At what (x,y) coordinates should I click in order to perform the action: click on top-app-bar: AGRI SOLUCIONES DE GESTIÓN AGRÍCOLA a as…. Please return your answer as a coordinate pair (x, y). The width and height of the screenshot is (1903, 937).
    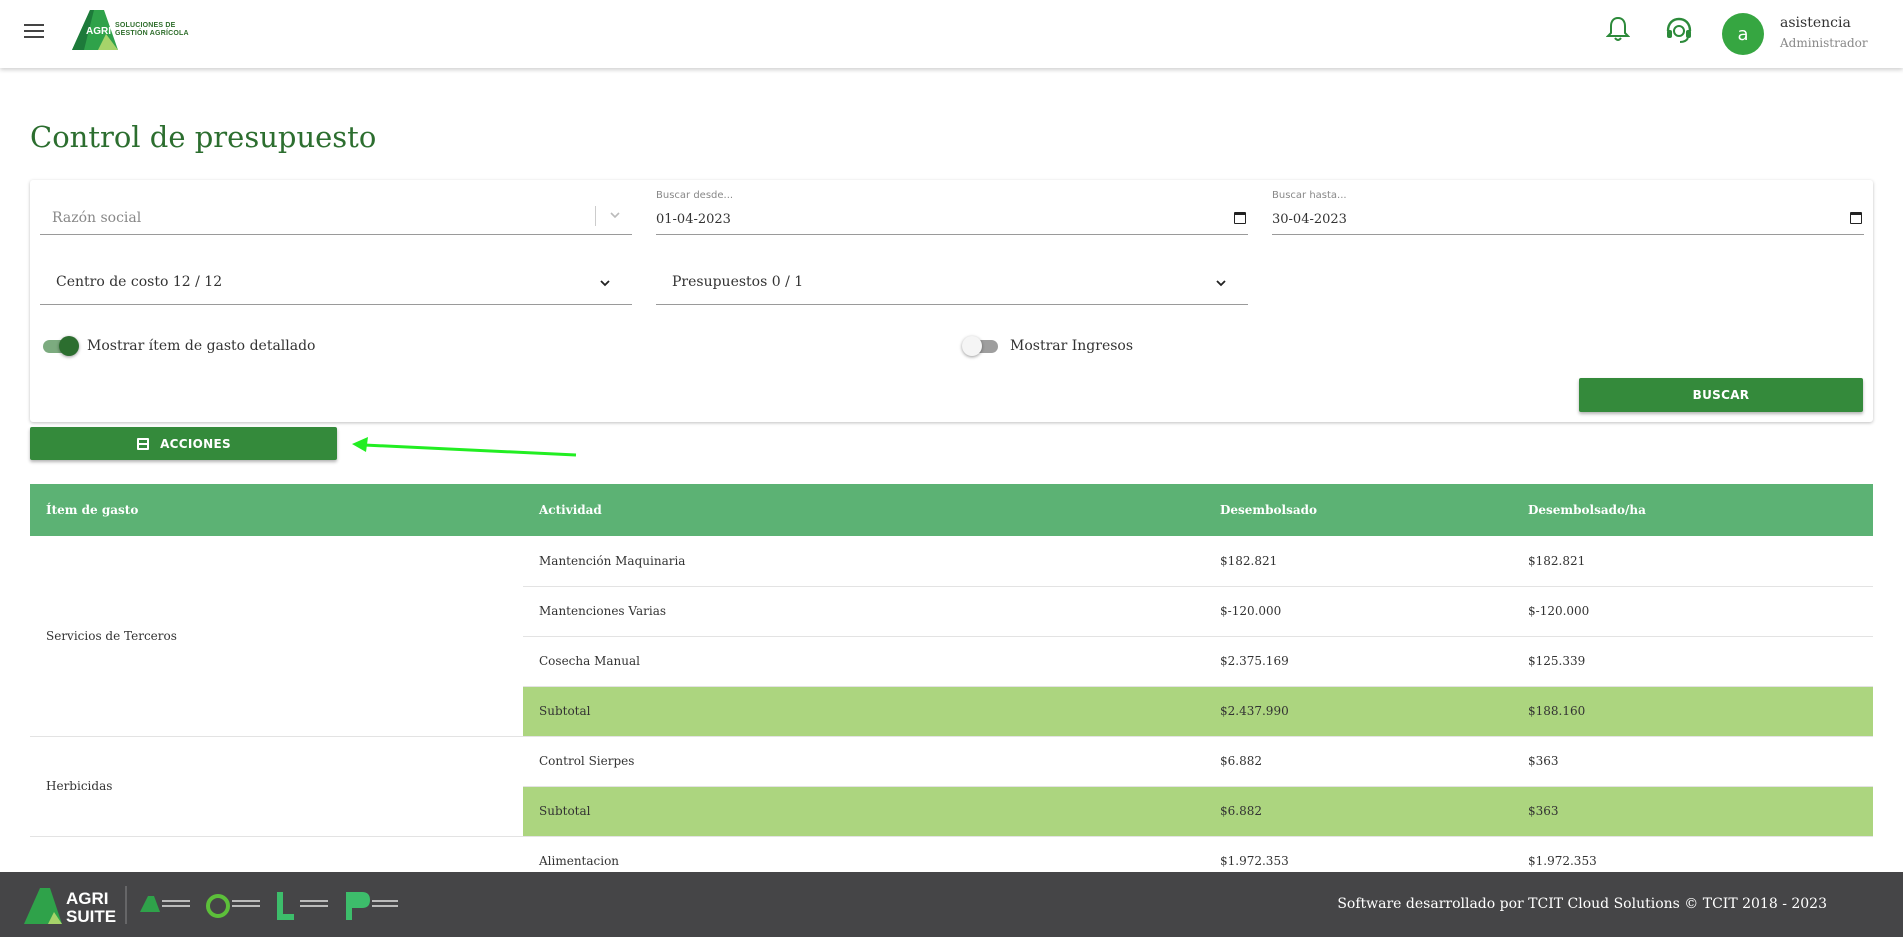
    Looking at the image, I should click on (951, 34).